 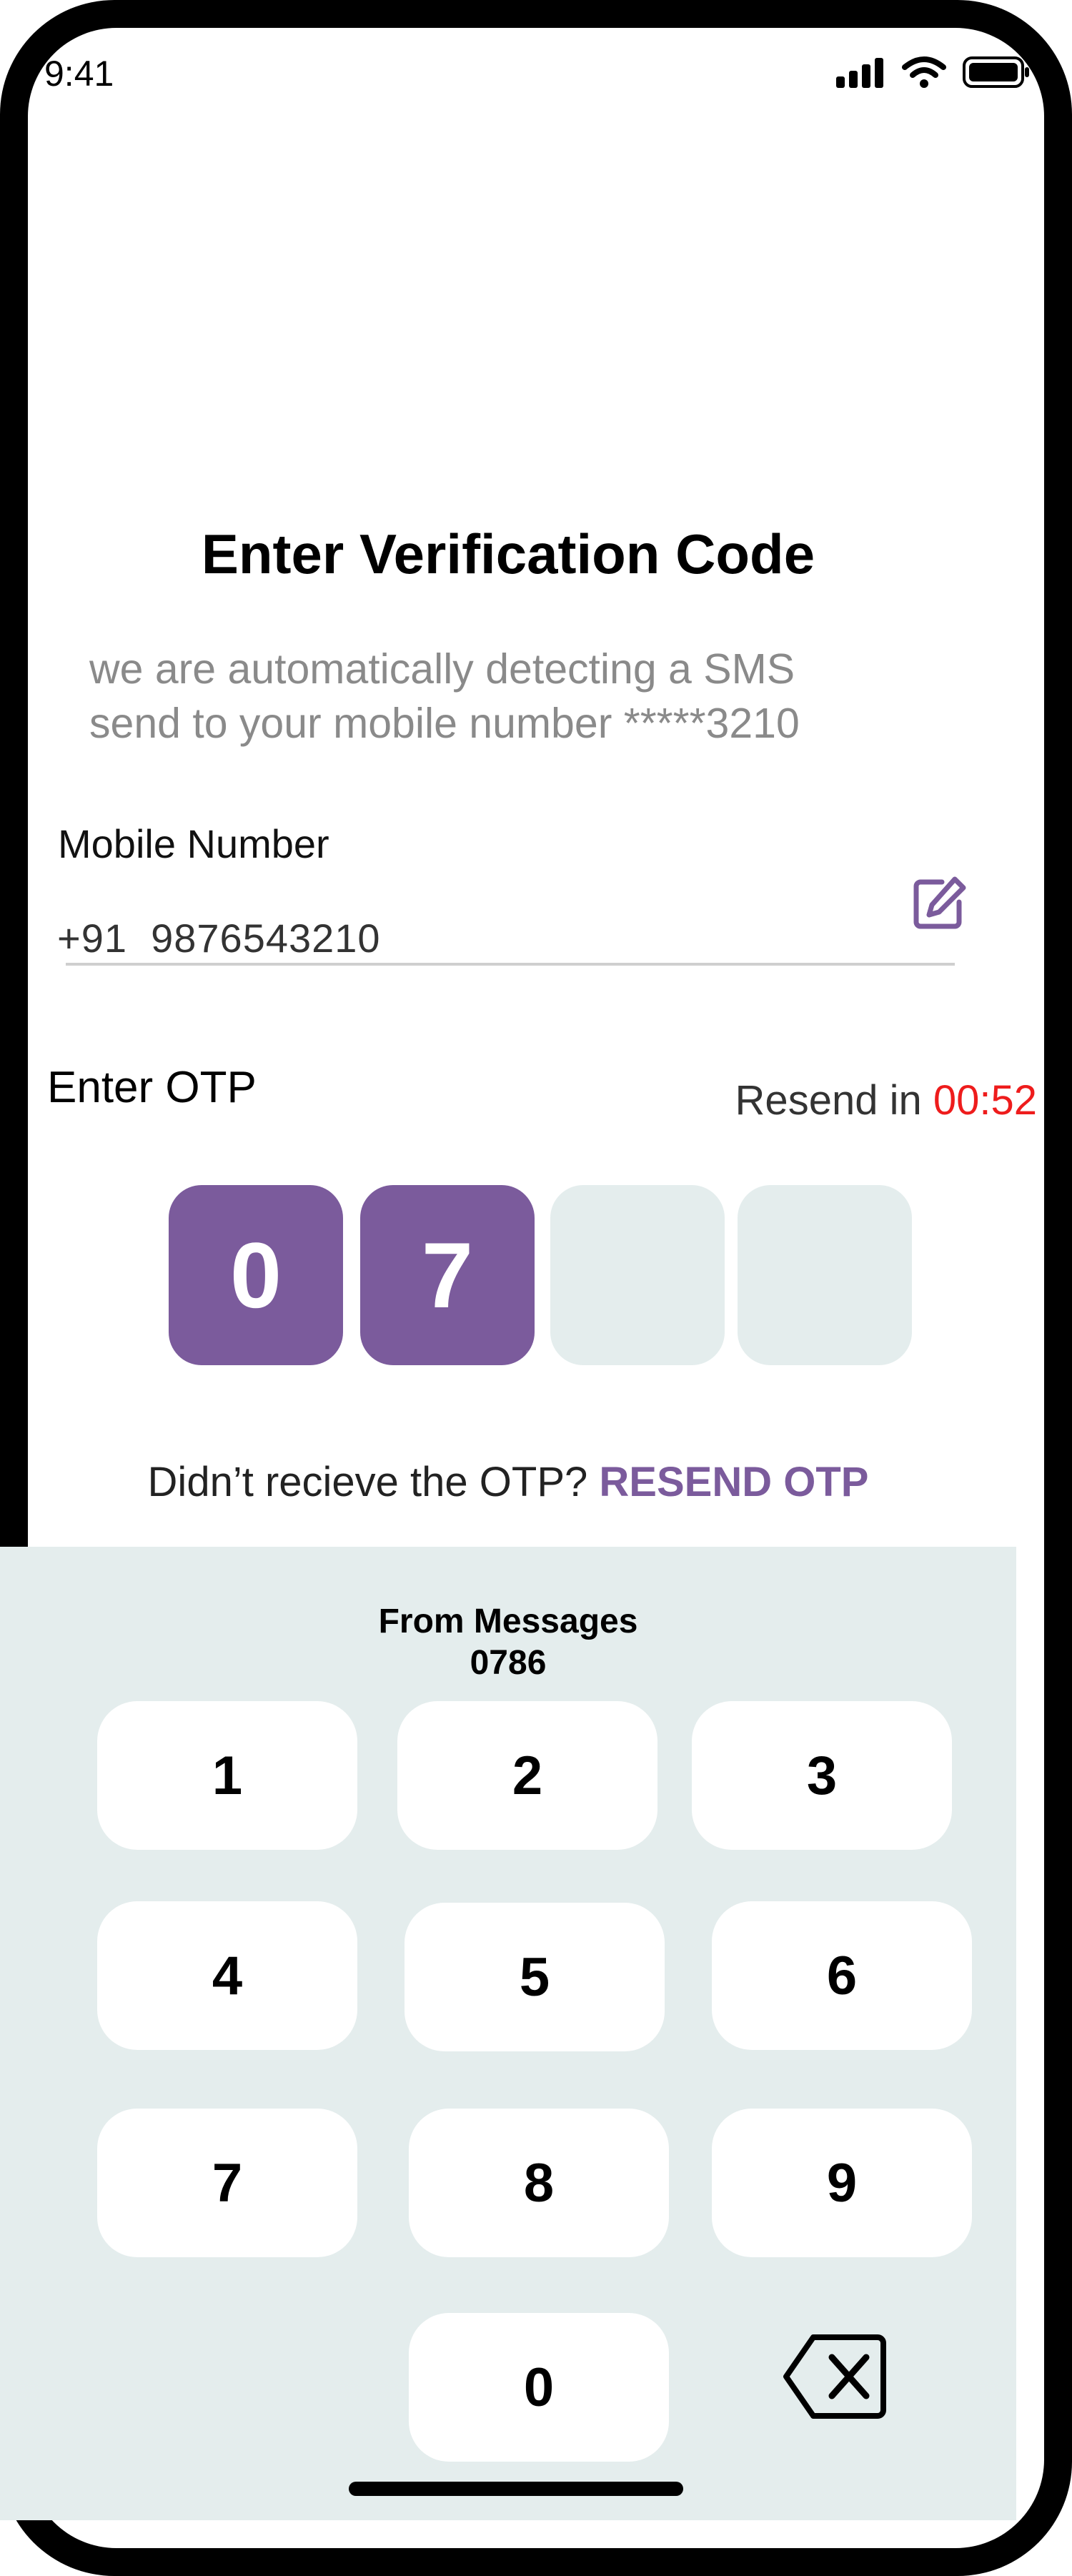 What do you see at coordinates (227, 1975) in the screenshot?
I see `key-4: 4` at bounding box center [227, 1975].